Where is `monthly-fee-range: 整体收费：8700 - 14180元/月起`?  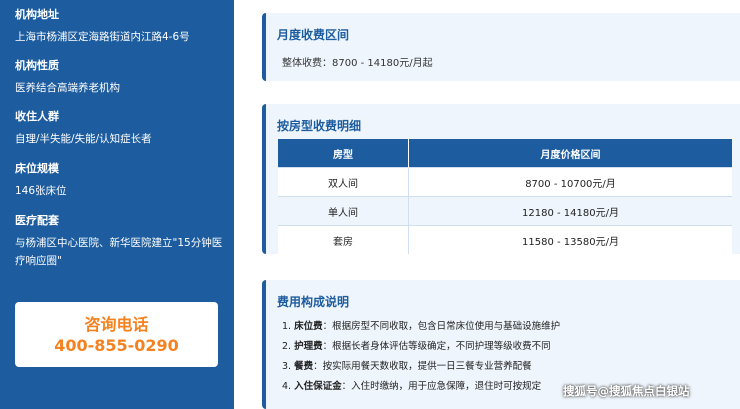 monthly-fee-range: 整体收费：8700 - 14180元/月起 is located at coordinates (357, 63).